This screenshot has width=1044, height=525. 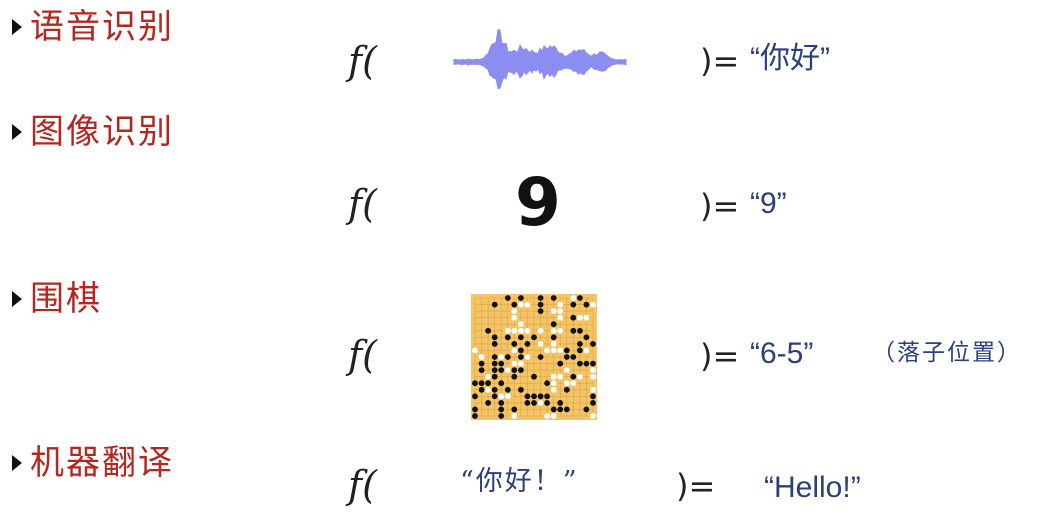 I want to click on row-label-speech: 语音识别, so click(x=93, y=27).